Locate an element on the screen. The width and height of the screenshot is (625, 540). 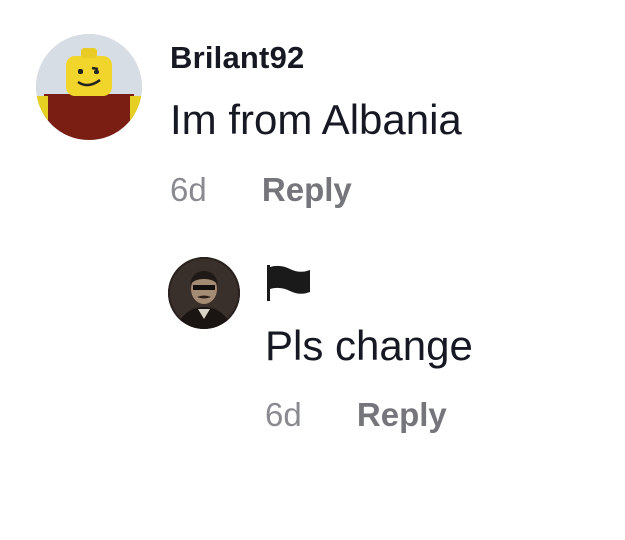
reply-button: Reply is located at coordinates (307, 190).